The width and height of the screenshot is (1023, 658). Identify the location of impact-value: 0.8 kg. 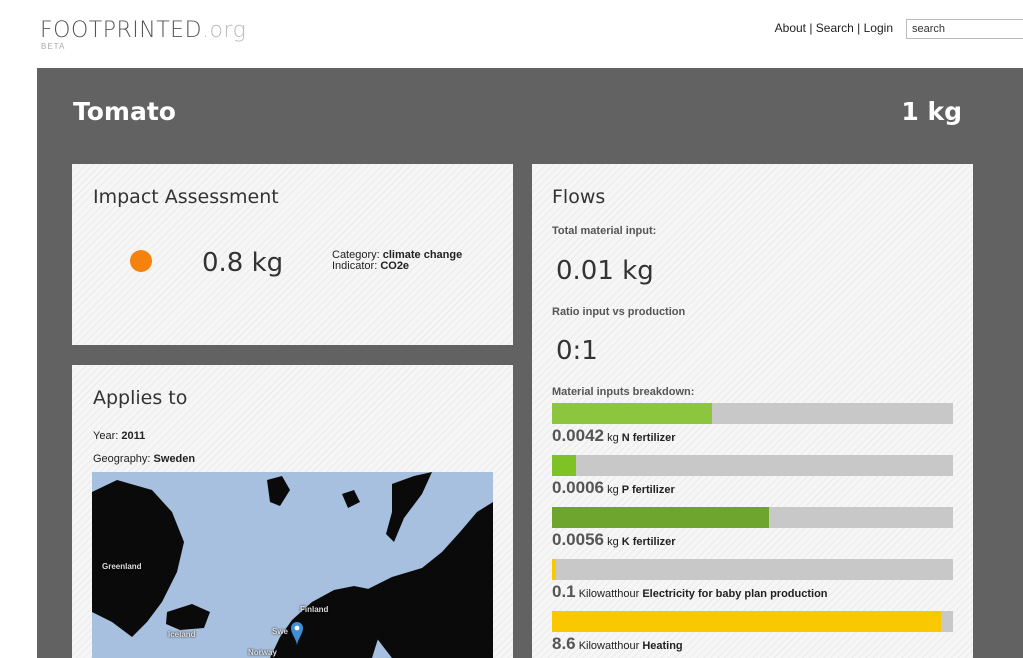
(243, 263).